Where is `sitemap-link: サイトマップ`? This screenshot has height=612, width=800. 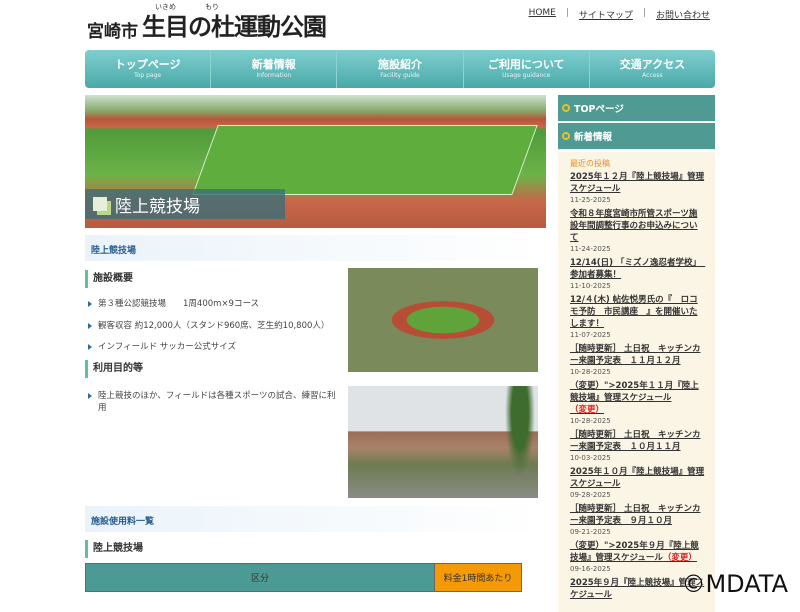 sitemap-link: サイトマップ is located at coordinates (606, 14).